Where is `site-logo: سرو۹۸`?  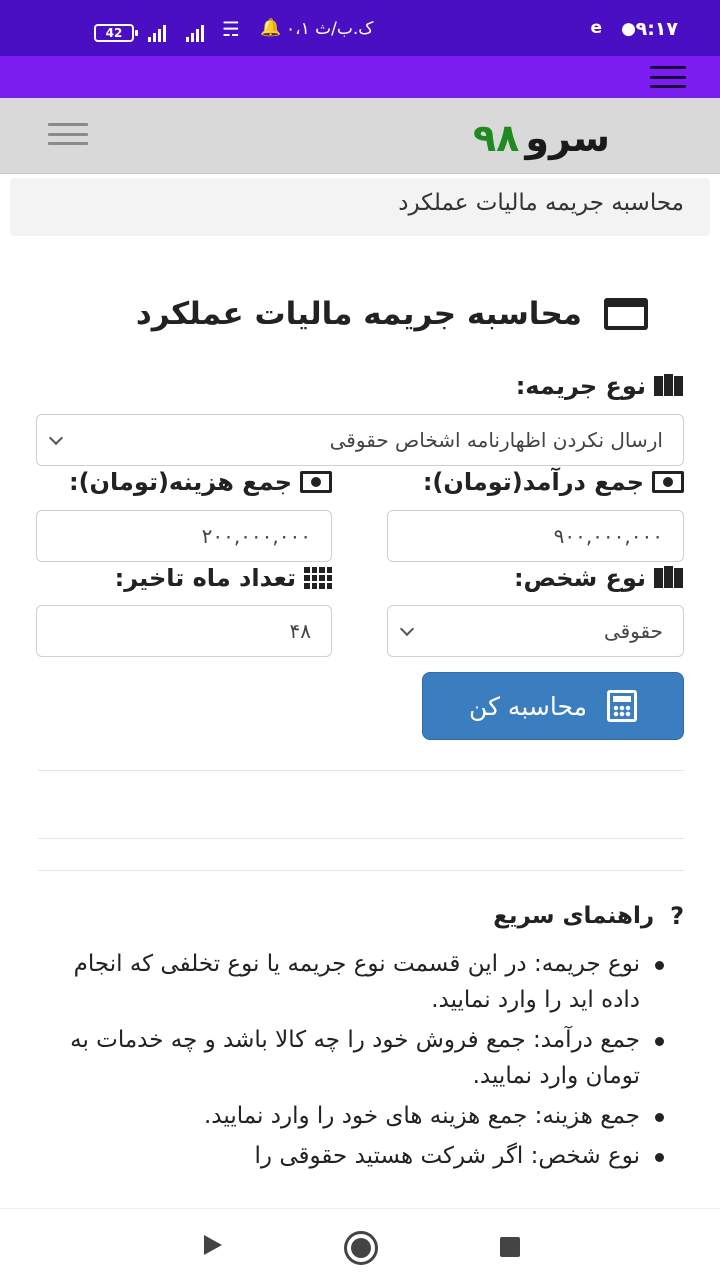
site-logo: سرو۹۸ is located at coordinates (541, 138).